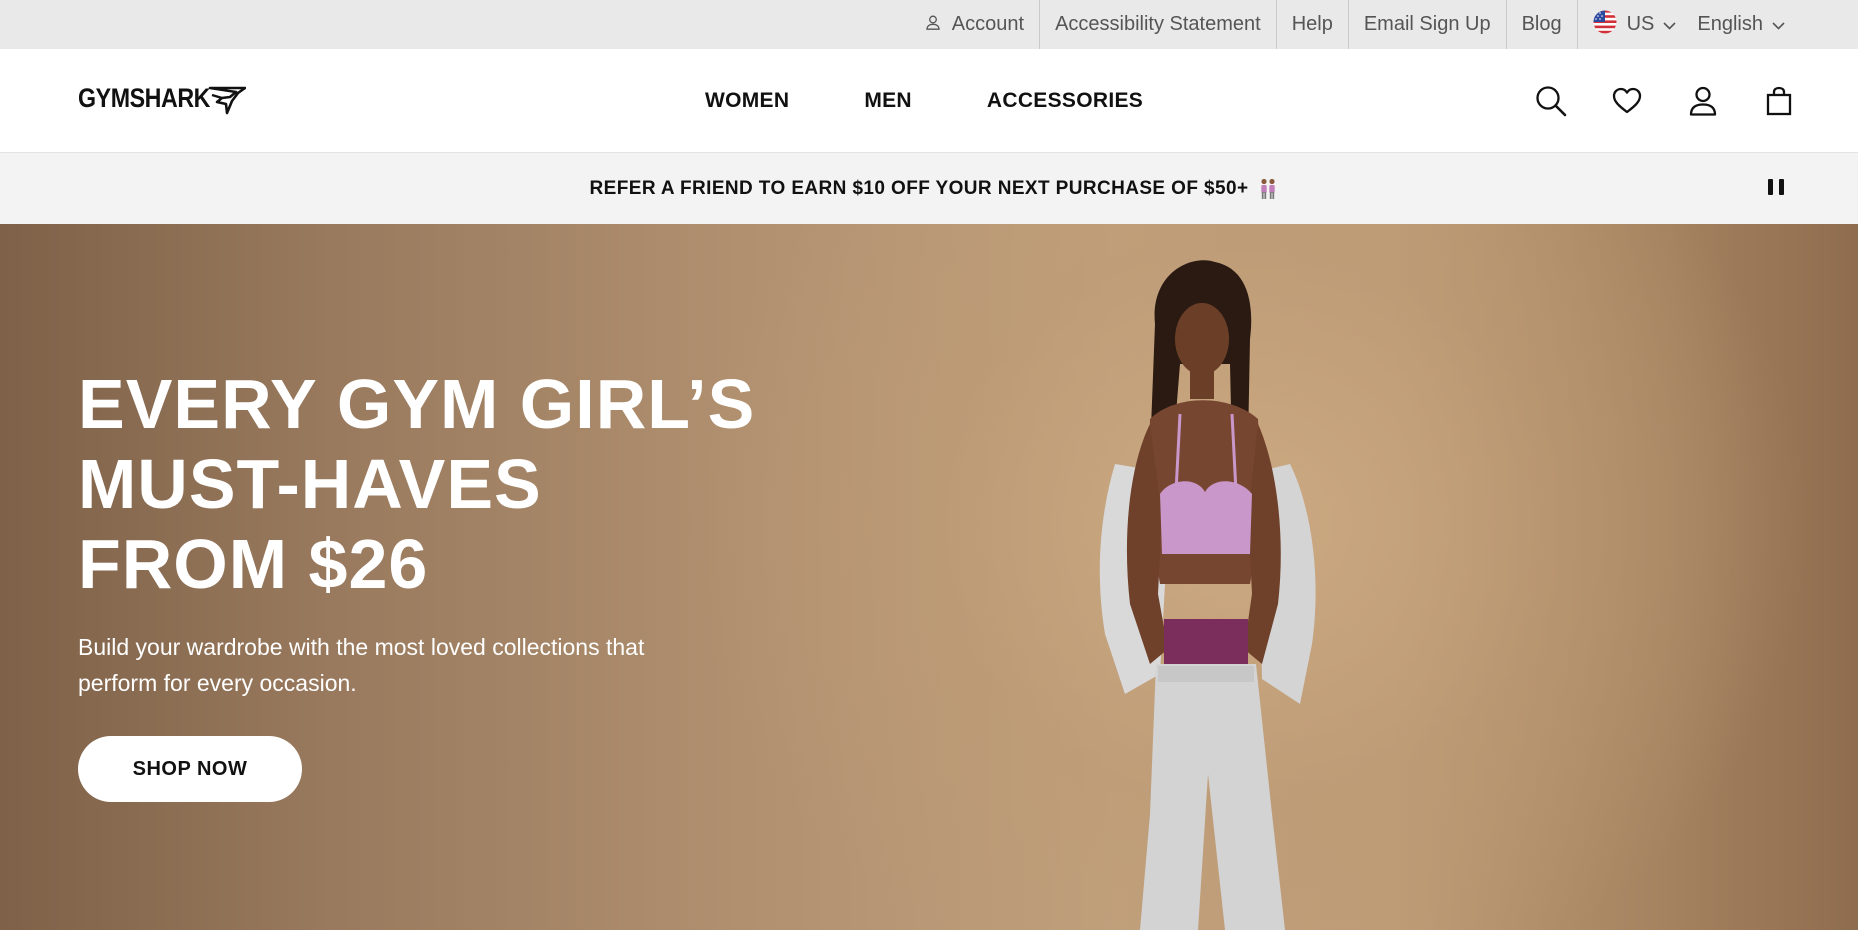 Image resolution: width=1858 pixels, height=930 pixels. I want to click on language-selector: English, so click(1745, 24).